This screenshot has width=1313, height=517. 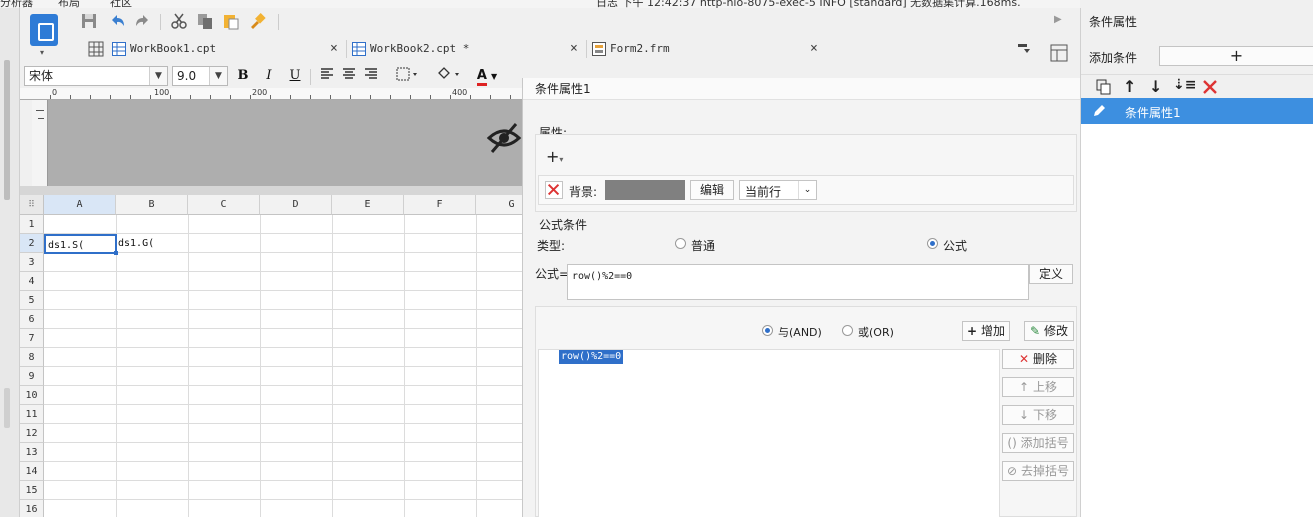 I want to click on modify-icon: ✎, so click(x=1035, y=331).